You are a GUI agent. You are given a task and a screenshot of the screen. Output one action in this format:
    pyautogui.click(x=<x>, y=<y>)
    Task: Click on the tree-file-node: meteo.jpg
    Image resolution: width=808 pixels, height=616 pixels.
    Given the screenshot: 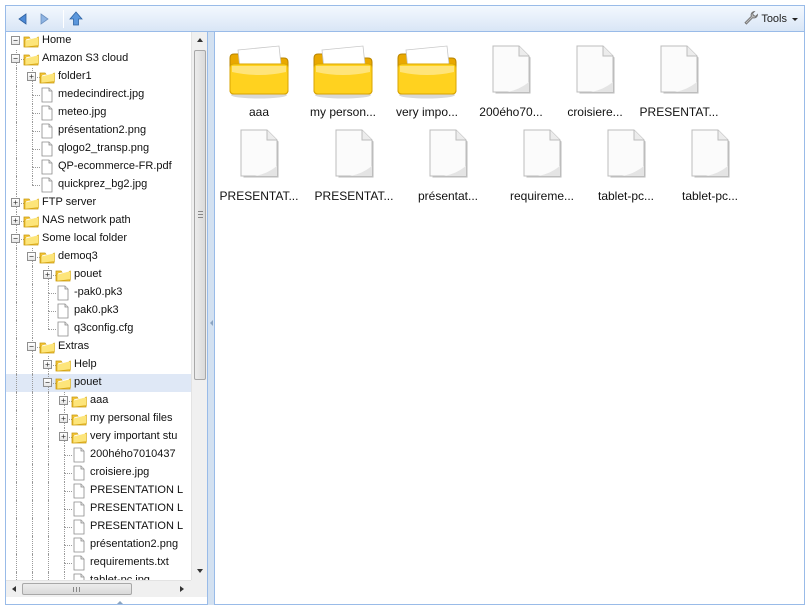 What is the action you would take?
    pyautogui.click(x=98, y=113)
    